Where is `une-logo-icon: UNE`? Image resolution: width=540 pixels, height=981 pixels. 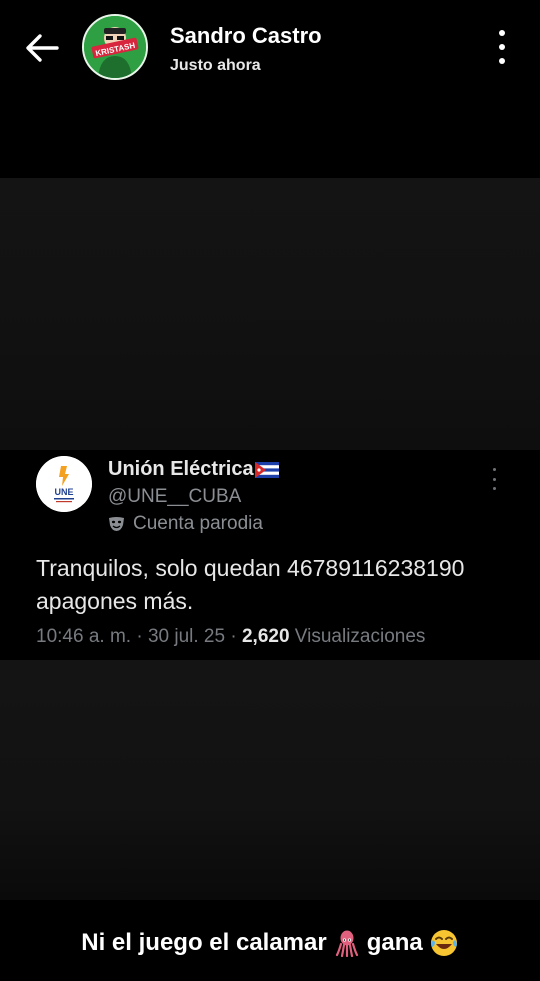 une-logo-icon: UNE is located at coordinates (64, 484).